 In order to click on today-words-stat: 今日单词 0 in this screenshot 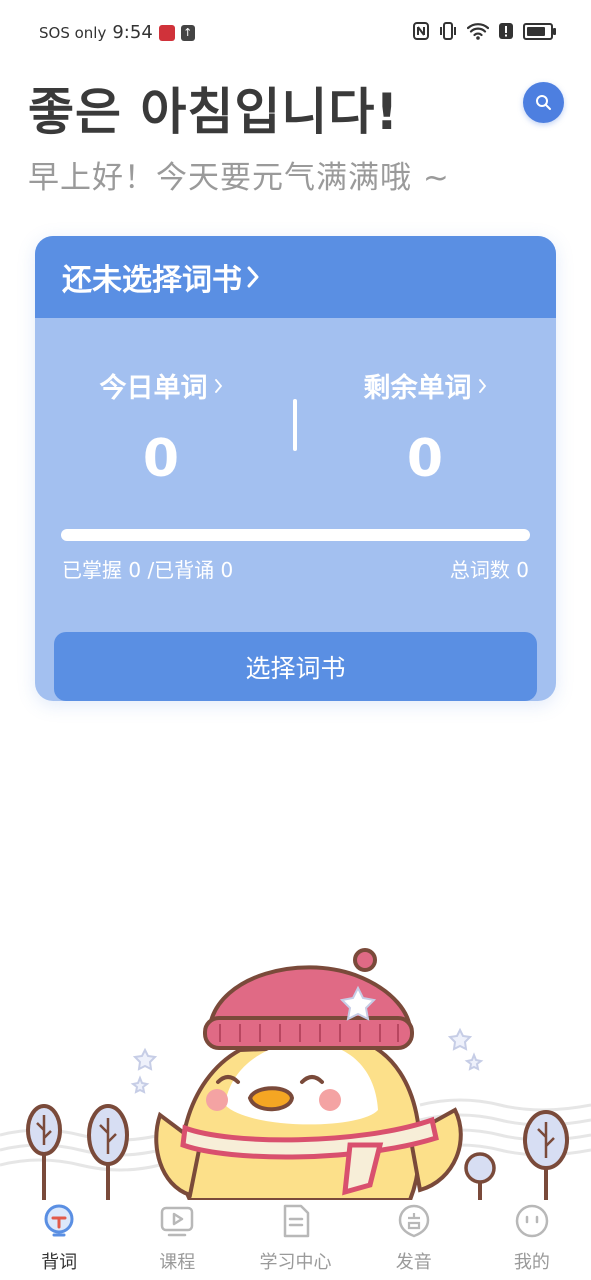, I will do `click(161, 427)`.